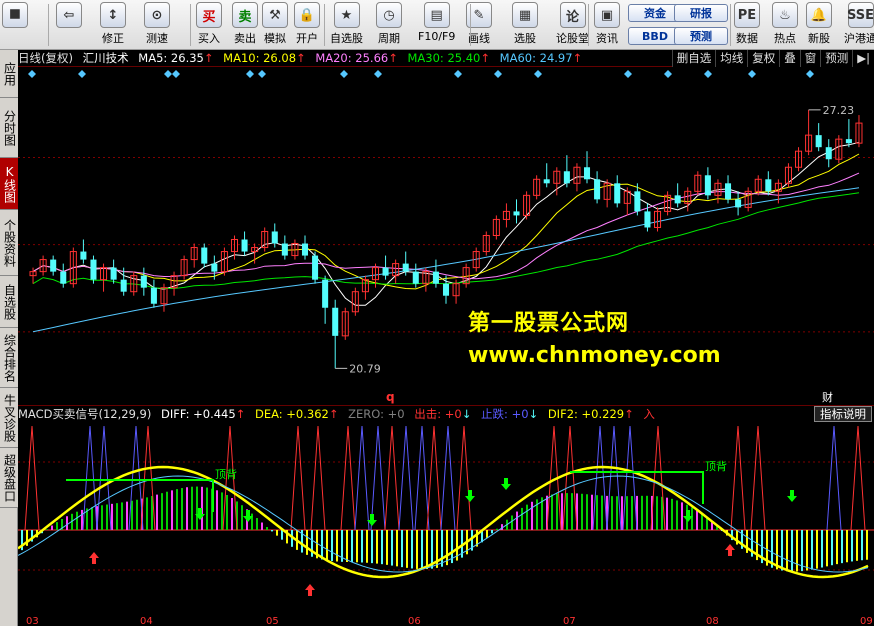 The height and width of the screenshot is (626, 874). I want to click on back-arrow-icon: ⇦, so click(69, 25).